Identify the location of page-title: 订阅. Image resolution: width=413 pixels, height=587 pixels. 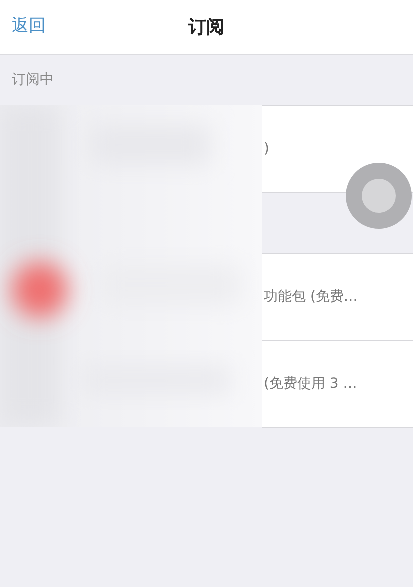
(206, 27).